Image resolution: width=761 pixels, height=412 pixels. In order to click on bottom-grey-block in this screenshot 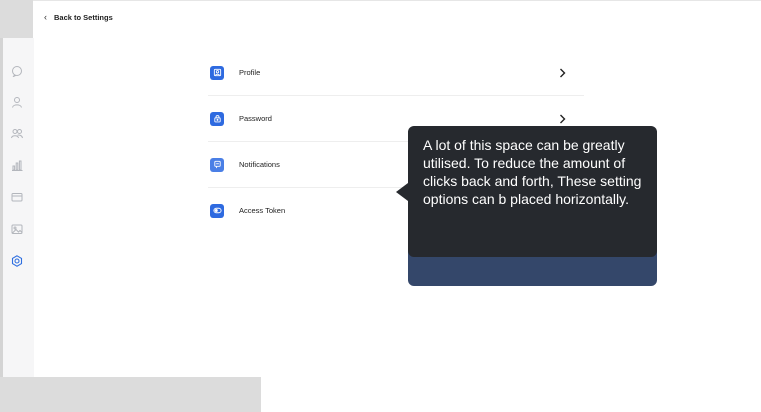, I will do `click(130, 394)`.